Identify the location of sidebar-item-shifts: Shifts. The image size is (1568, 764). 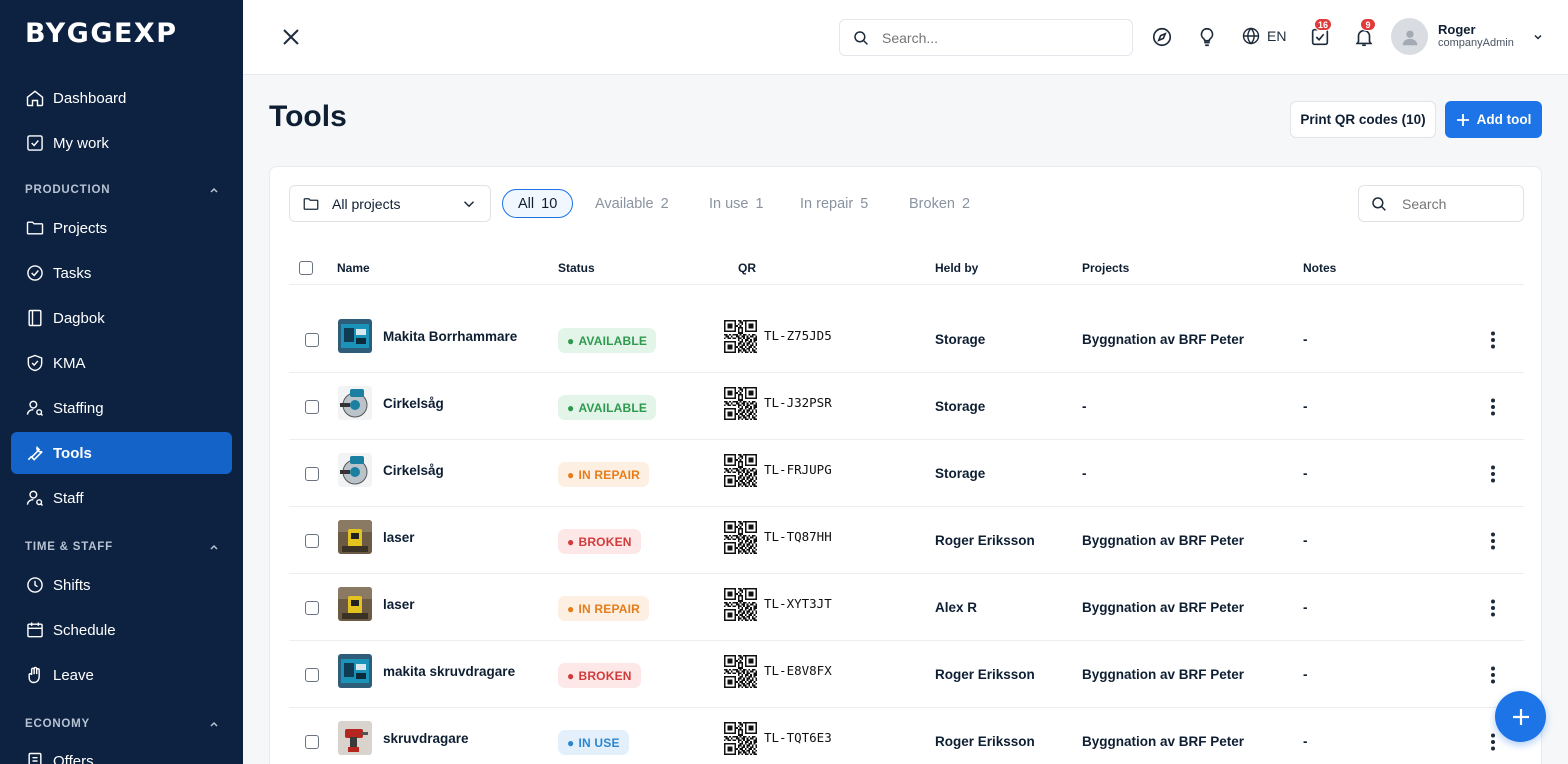
(121, 585).